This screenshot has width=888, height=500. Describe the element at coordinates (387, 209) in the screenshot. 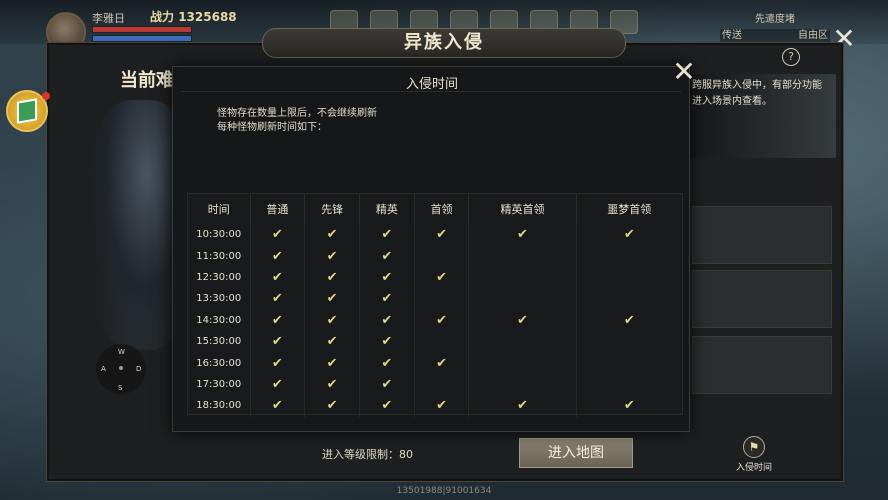

I see `column-header: 精英` at that location.